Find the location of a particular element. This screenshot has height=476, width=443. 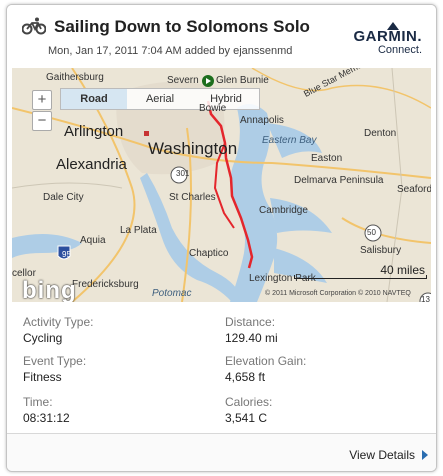

stat-label: Time: is located at coordinates (38, 402).